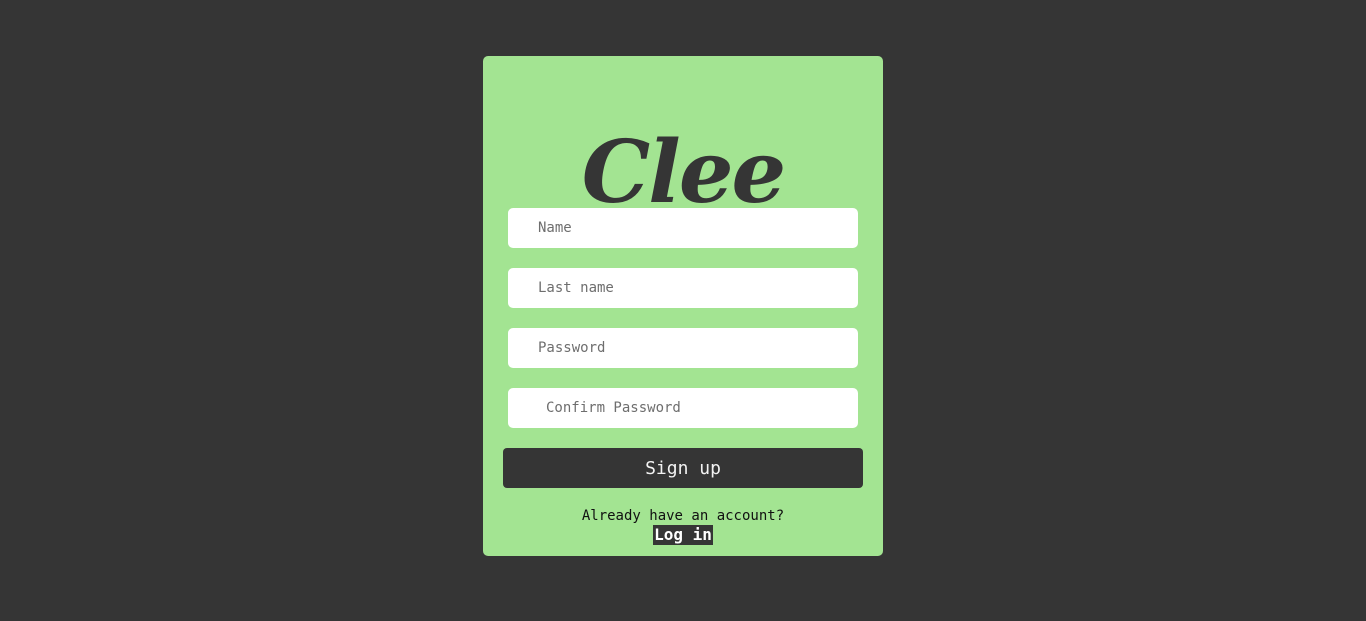 Image resolution: width=1366 pixels, height=621 pixels. I want to click on confirm-password-input, so click(683, 408).